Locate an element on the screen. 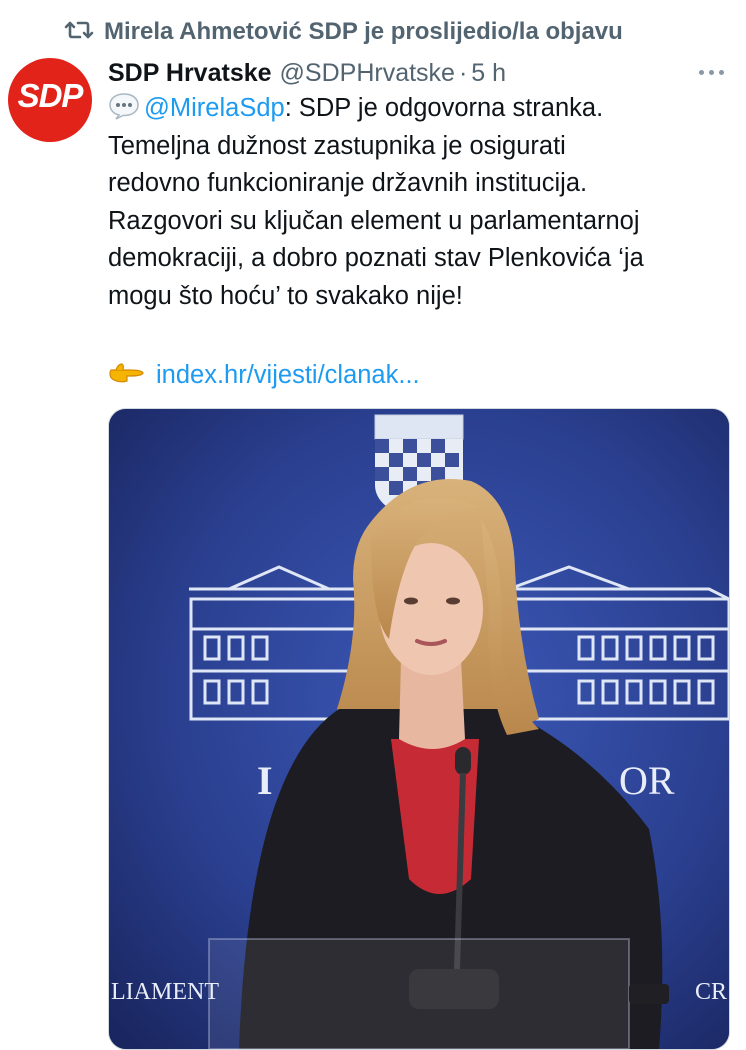  tweet-line: mogu što hoću’ to svakako nije! is located at coordinates (285, 295).